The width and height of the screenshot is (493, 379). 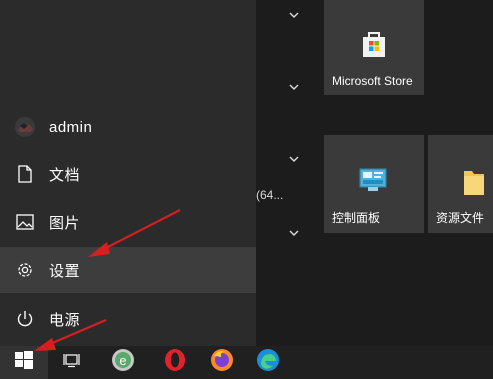 I want to click on sidebar-item-settings: 设置, so click(x=128, y=270).